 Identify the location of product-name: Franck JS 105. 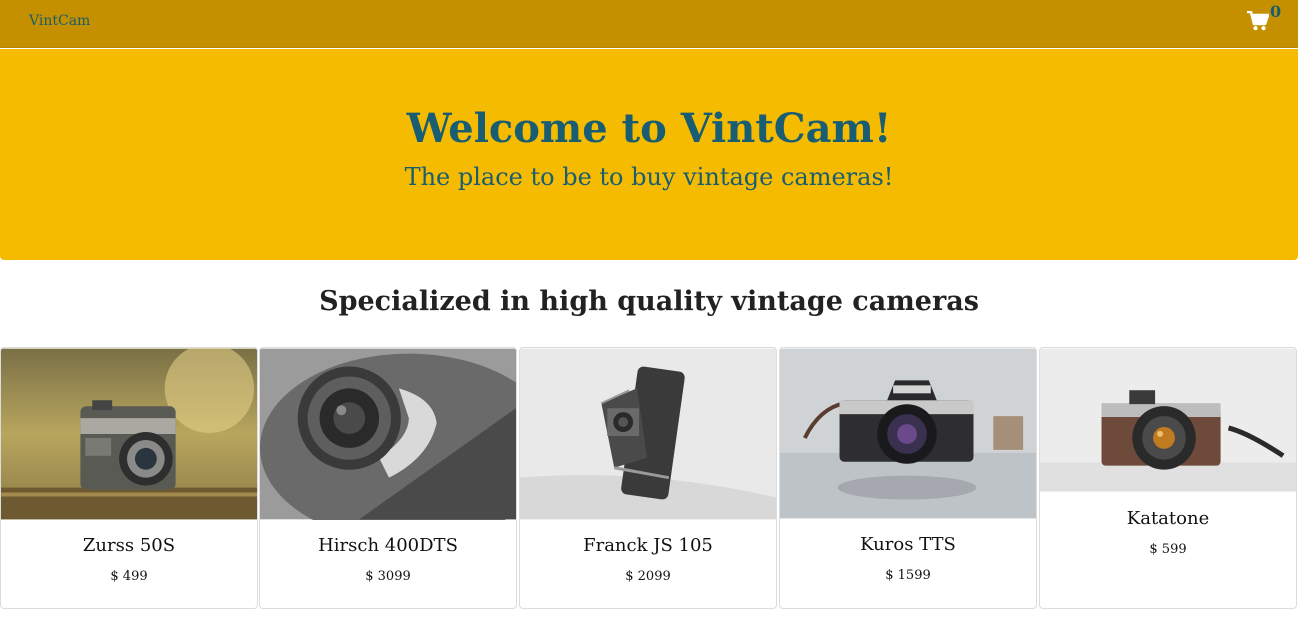
(648, 545).